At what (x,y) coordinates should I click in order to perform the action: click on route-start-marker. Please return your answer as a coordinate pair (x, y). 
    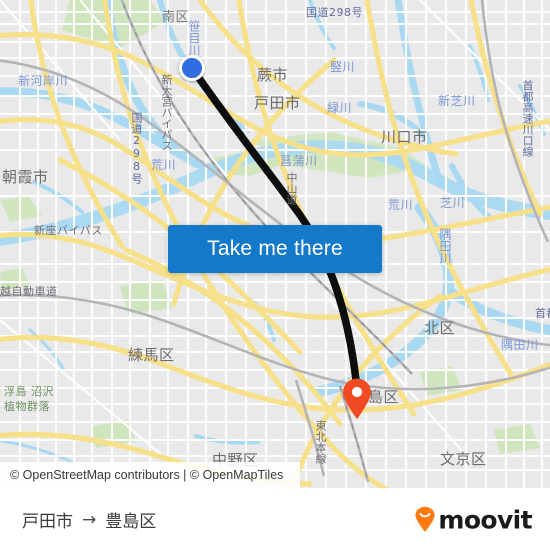
    Looking at the image, I should click on (192, 68).